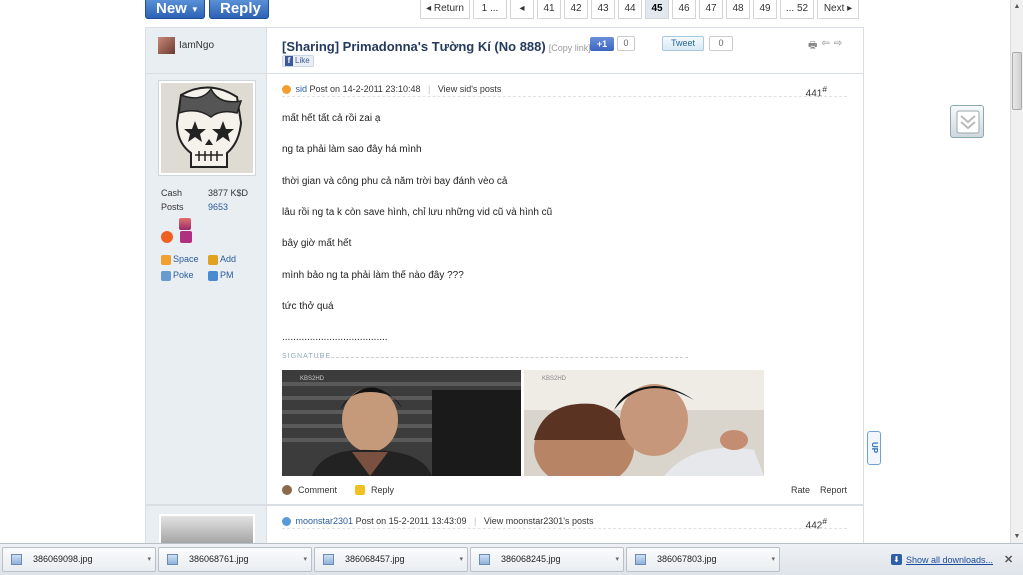  What do you see at coordinates (172, 193) in the screenshot?
I see `stat-label-cash: Cash` at bounding box center [172, 193].